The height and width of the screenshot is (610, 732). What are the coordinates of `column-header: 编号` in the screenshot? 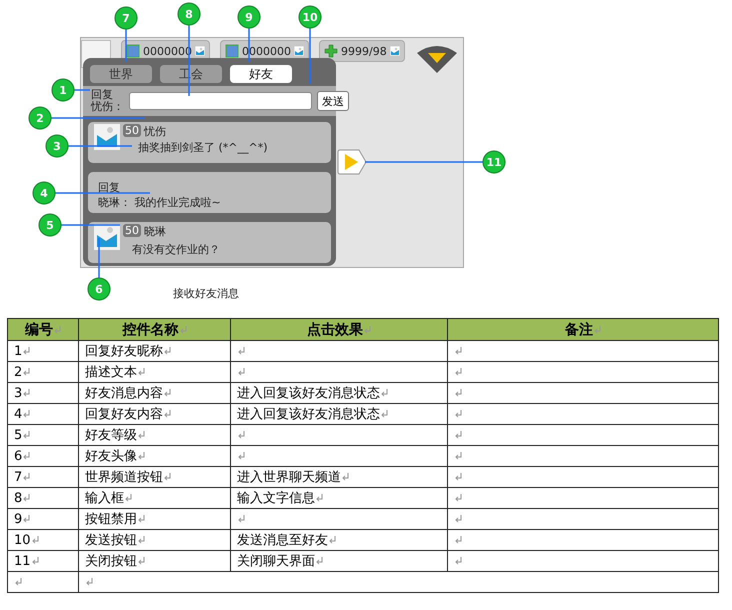 It's located at (43, 329).